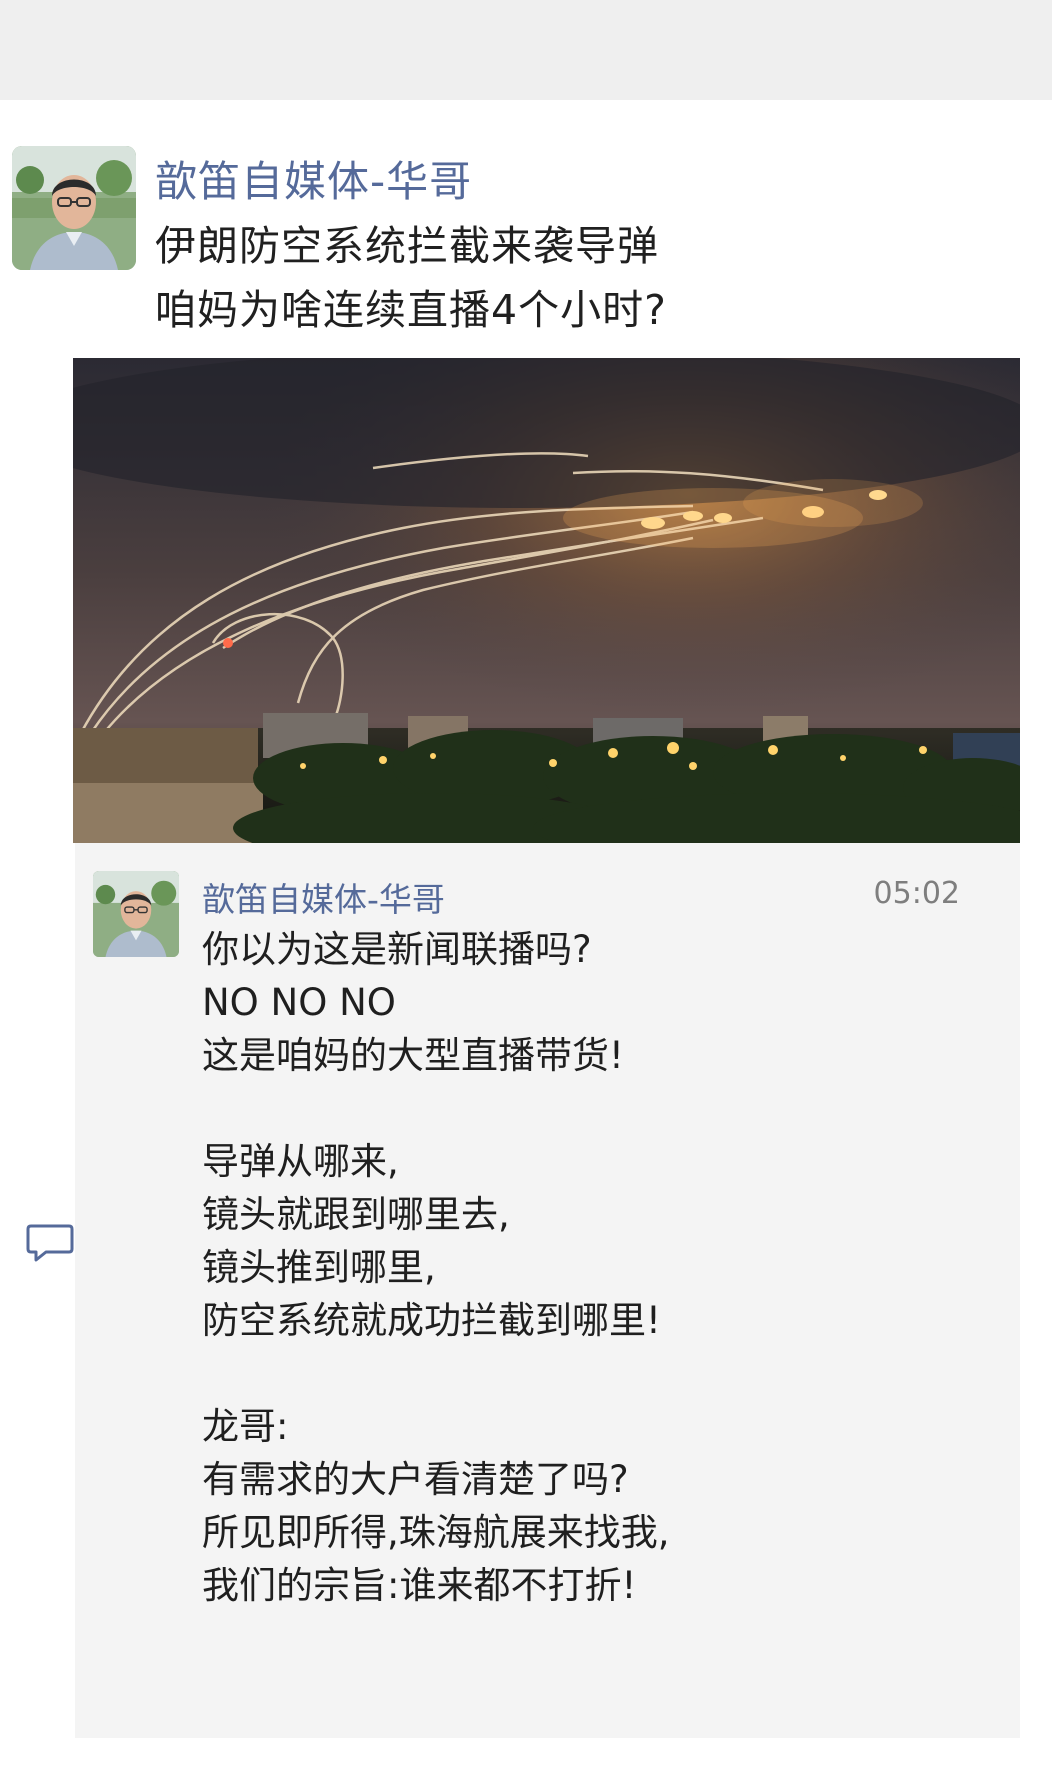 Image resolution: width=1052 pixels, height=1780 pixels. I want to click on comment-author-name: 歆笛自媒体-华哥, so click(323, 897).